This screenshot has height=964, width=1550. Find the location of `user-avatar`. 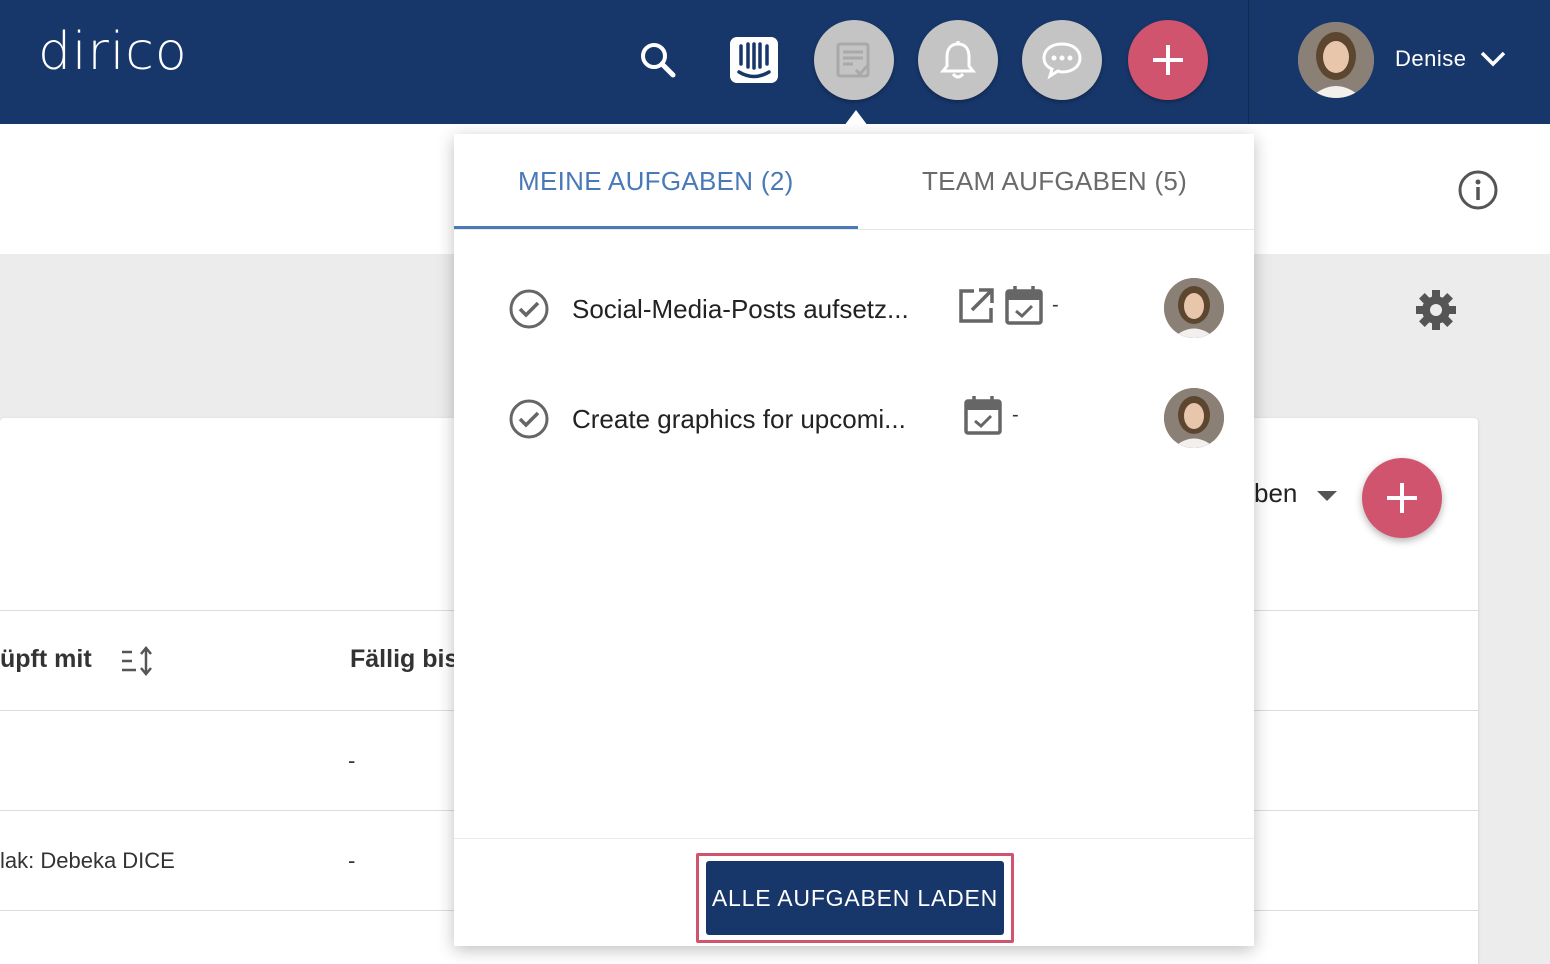

user-avatar is located at coordinates (1336, 60).